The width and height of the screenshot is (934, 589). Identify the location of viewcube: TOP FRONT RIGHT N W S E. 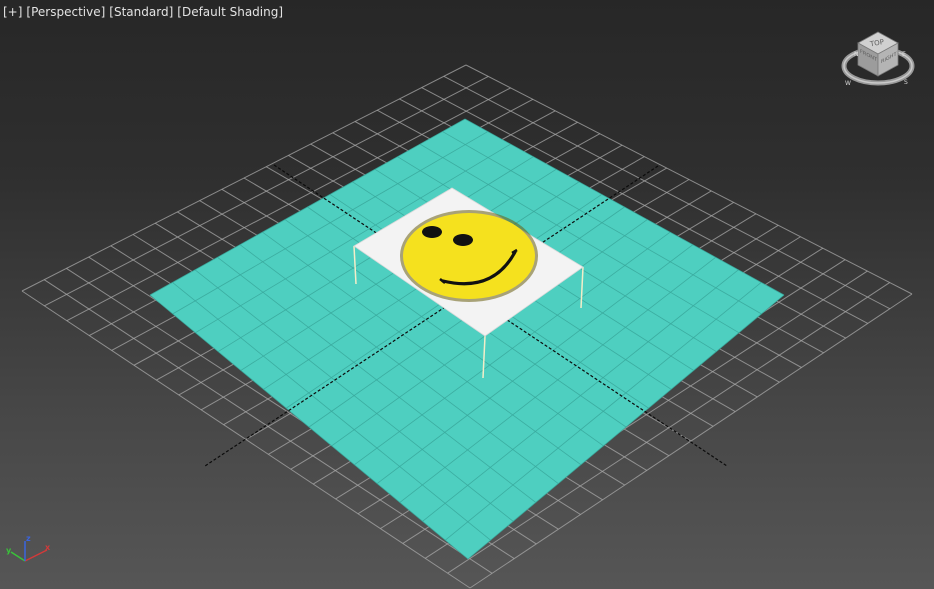
(878, 59).